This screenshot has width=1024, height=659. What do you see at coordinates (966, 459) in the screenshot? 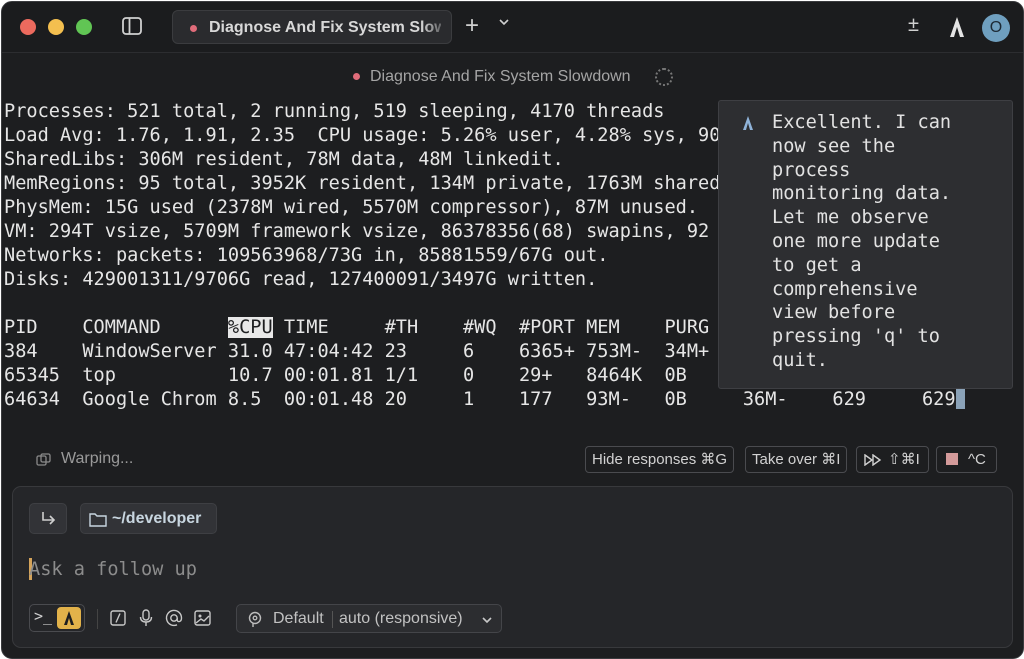
I see `stop-button: ^C` at bounding box center [966, 459].